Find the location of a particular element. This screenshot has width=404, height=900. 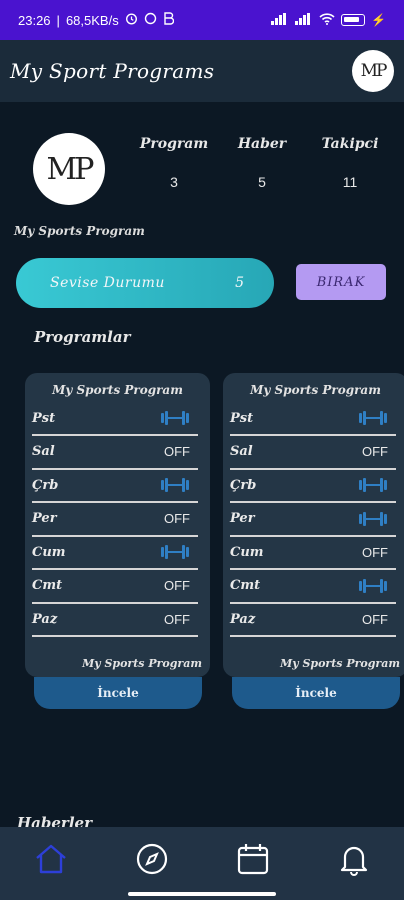

app-bar: My Sport Programs MP is located at coordinates (202, 71).